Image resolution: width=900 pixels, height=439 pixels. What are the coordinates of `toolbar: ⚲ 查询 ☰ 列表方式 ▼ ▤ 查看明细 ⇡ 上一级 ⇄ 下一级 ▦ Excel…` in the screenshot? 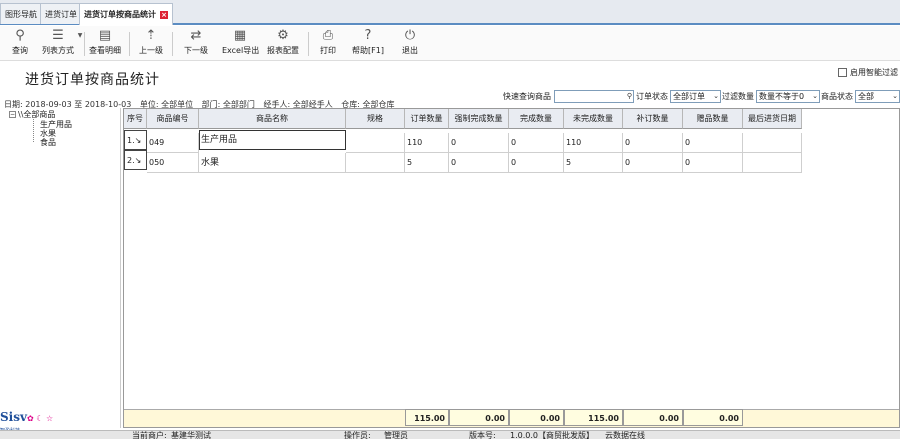 It's located at (450, 43).